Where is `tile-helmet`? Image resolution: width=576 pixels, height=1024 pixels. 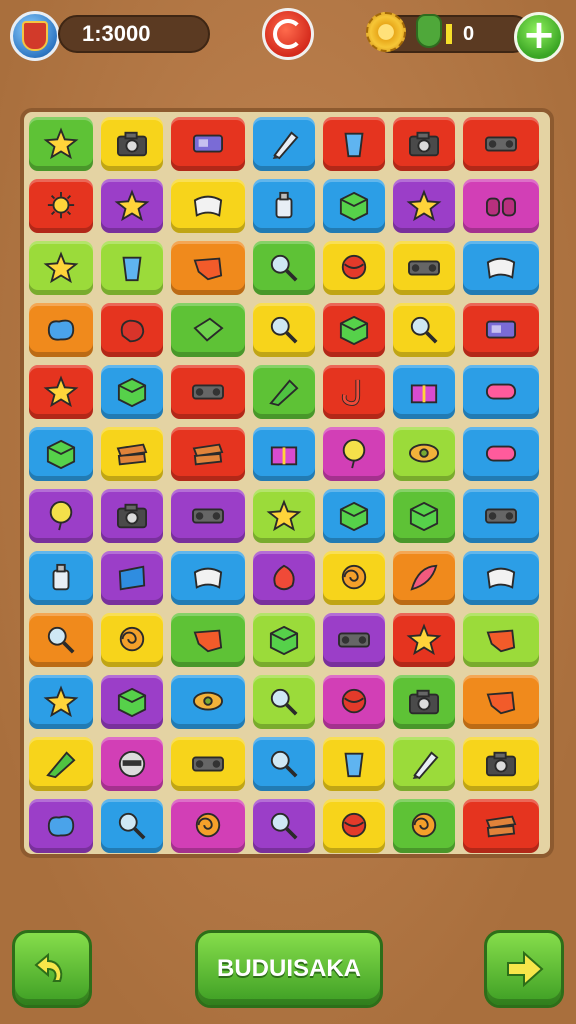
tile-helmet is located at coordinates (132, 764).